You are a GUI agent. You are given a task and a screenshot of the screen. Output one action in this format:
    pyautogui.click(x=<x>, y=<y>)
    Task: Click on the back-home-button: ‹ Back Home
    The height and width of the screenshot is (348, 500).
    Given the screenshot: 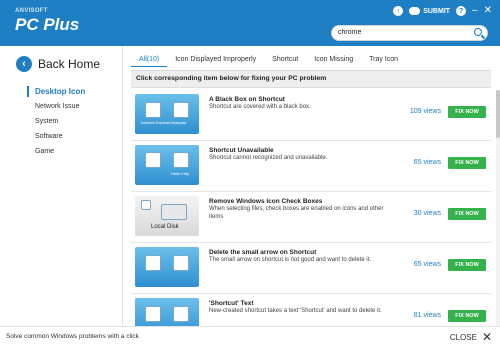 What is the action you would take?
    pyautogui.click(x=58, y=64)
    